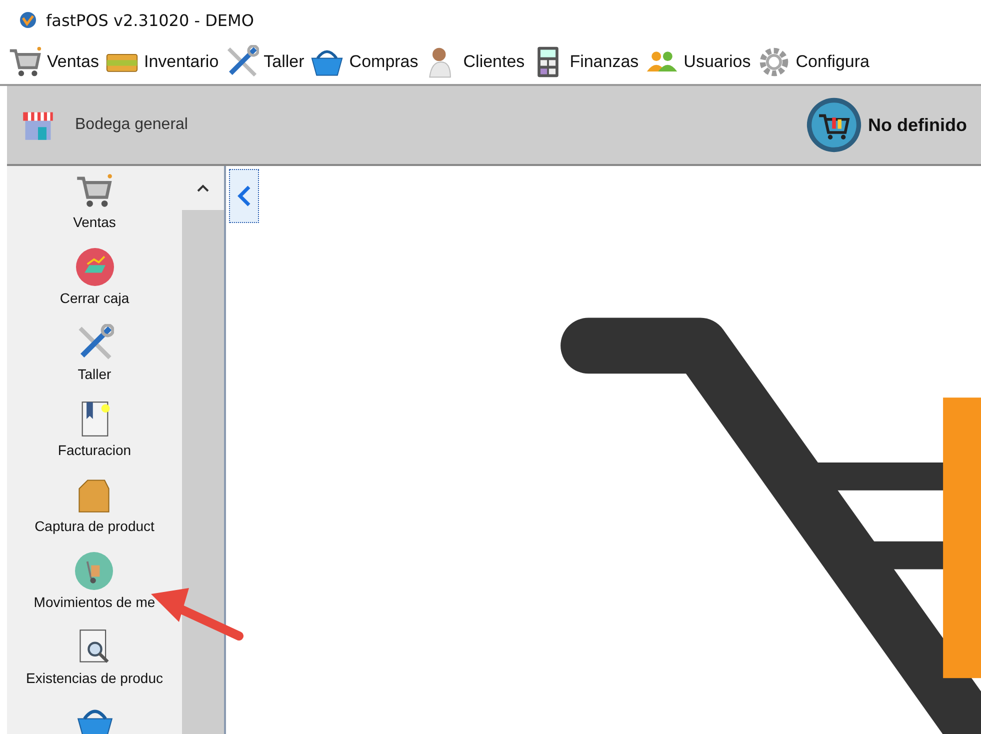 The width and height of the screenshot is (981, 734). I want to click on window-title: fastPOS v2.31020 - DEMO, so click(150, 20).